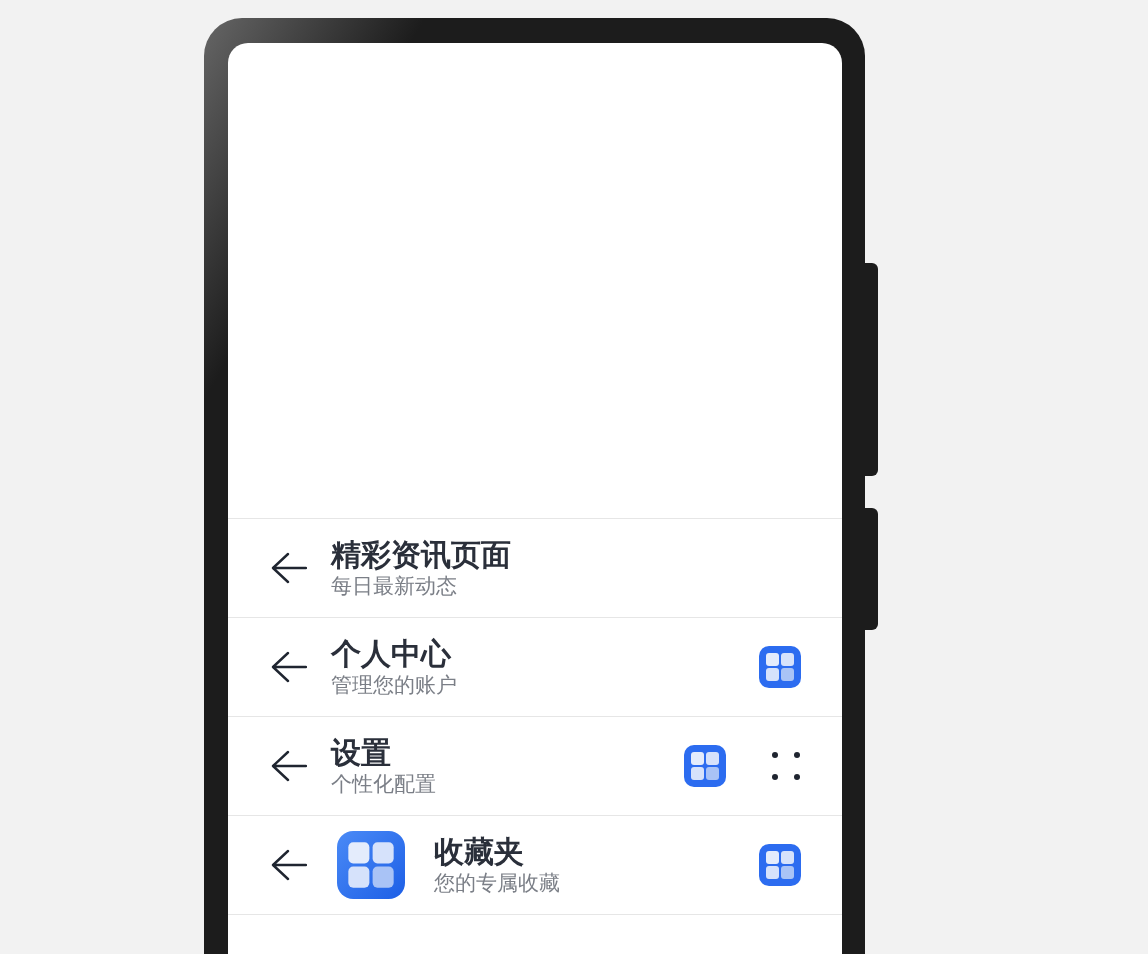  What do you see at coordinates (497, 883) in the screenshot?
I see `item-subtitle: 您的专属收藏` at bounding box center [497, 883].